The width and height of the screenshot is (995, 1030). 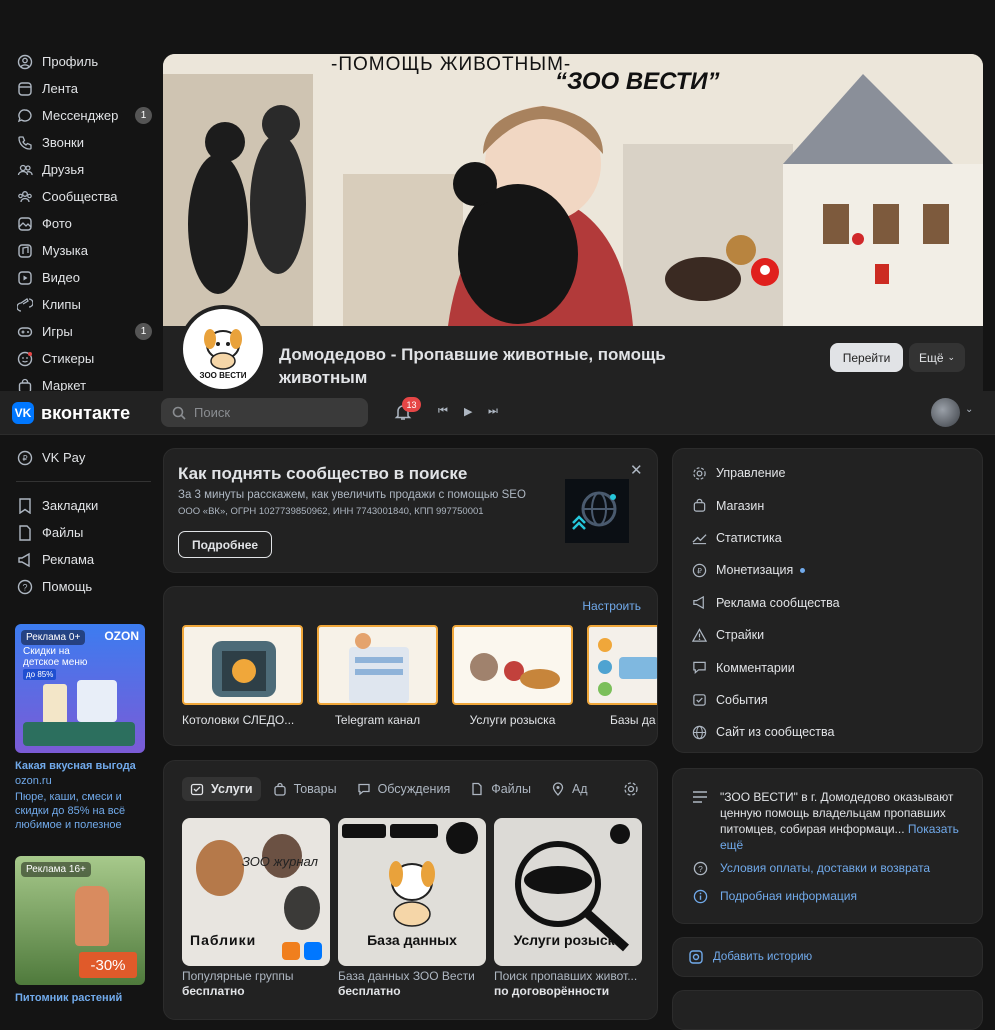 I want to click on more-button: Ещё ⌄, so click(x=937, y=357).